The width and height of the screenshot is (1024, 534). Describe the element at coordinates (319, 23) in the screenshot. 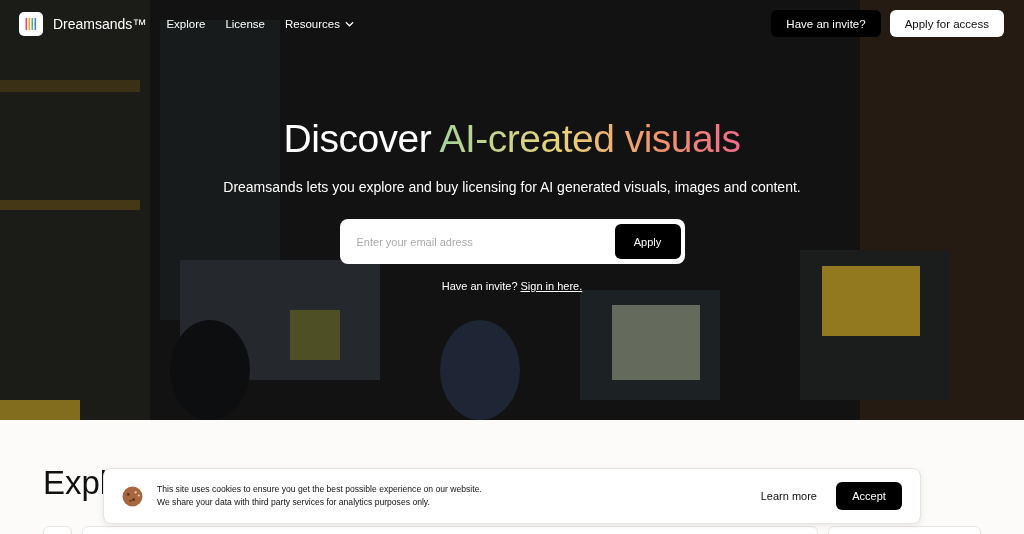

I see `nav-dropdown: Resources` at that location.